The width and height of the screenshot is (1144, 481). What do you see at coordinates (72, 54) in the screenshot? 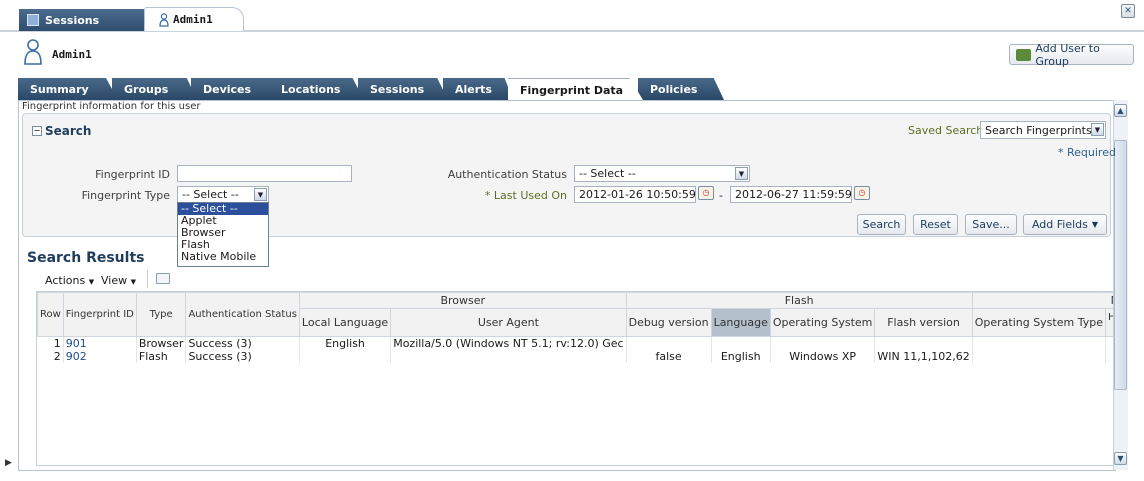
I see `page-title: Admin1` at bounding box center [72, 54].